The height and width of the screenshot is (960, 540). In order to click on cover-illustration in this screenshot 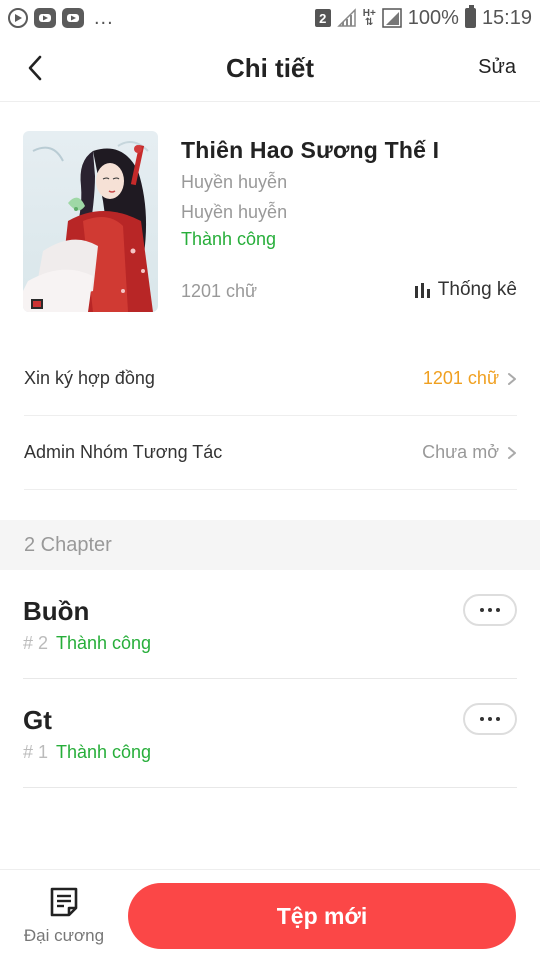, I will do `click(90, 221)`.